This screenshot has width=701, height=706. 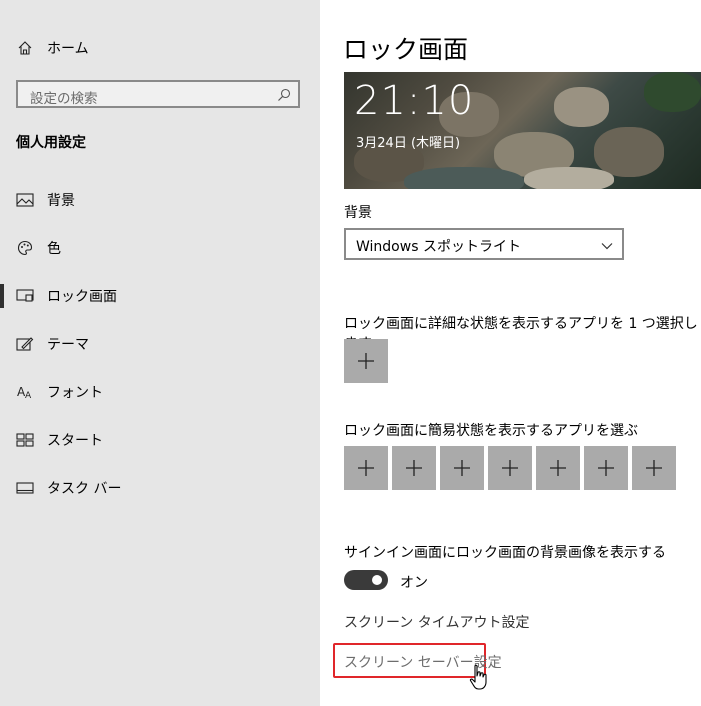 I want to click on sidebar-item-taskbar: タスク バー, so click(x=160, y=488).